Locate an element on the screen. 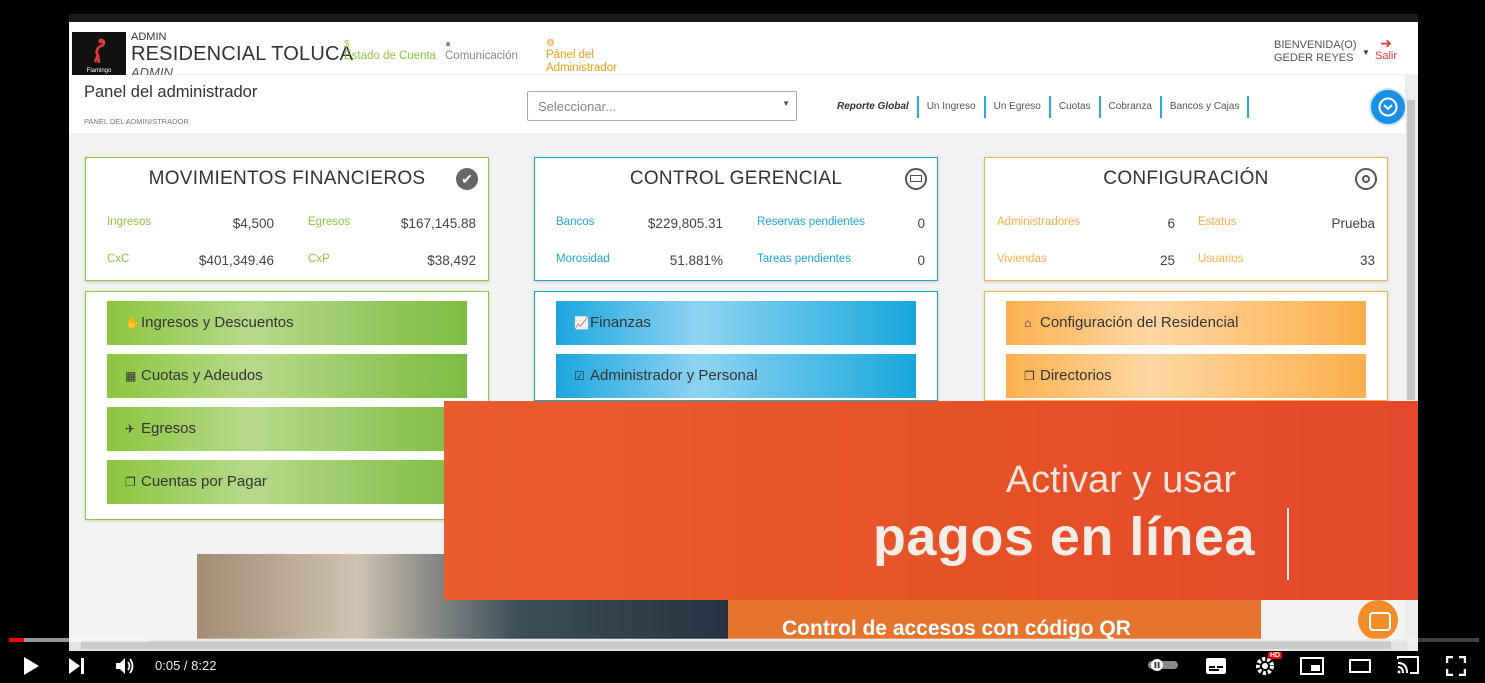 The width and height of the screenshot is (1485, 683). nav-comunicacion: ● Comunicación is located at coordinates (481, 51).